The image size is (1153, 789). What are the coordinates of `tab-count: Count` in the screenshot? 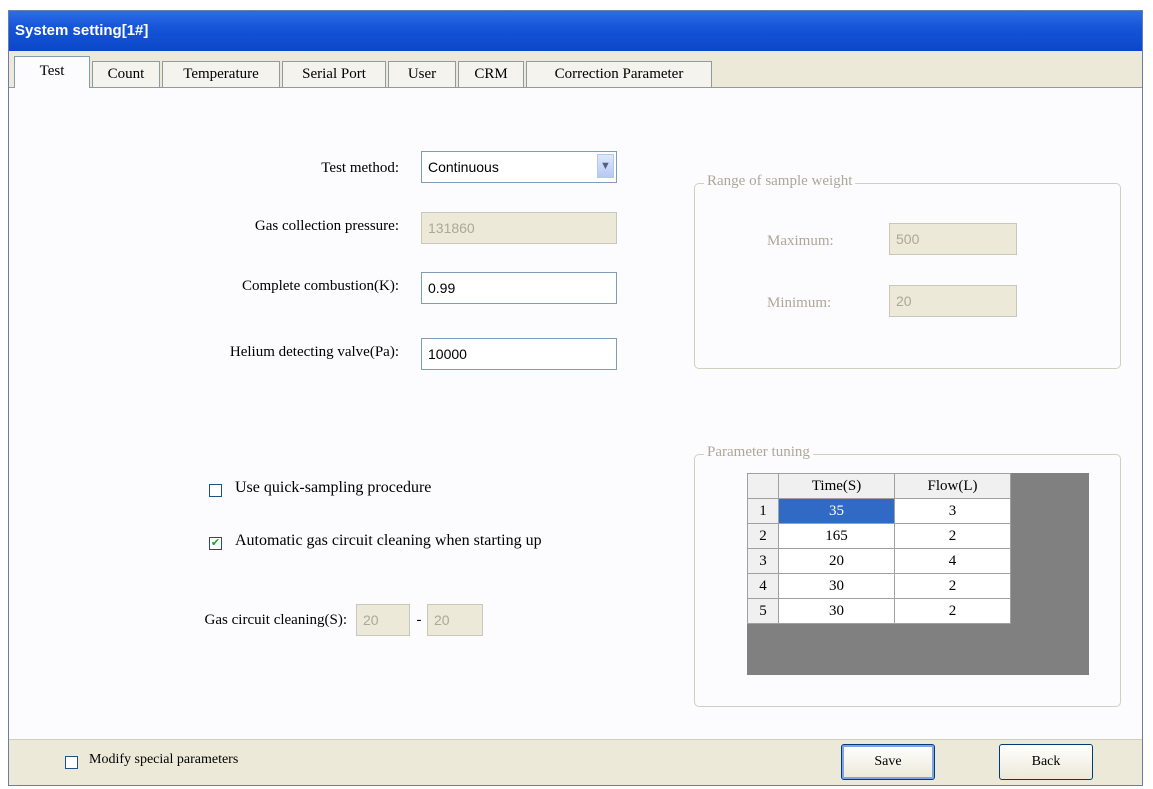 It's located at (126, 74).